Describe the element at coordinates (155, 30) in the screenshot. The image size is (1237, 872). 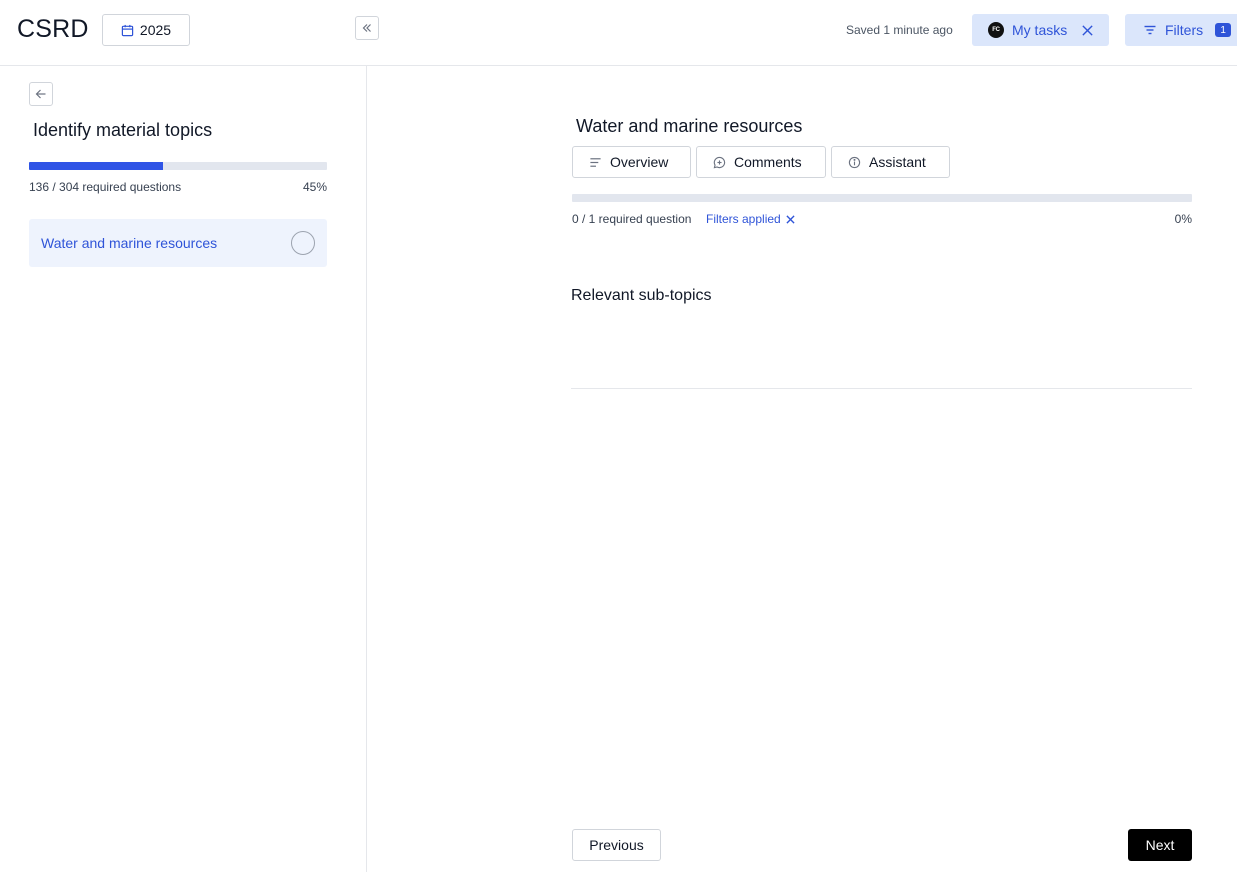
I see `year-label: 2025` at that location.